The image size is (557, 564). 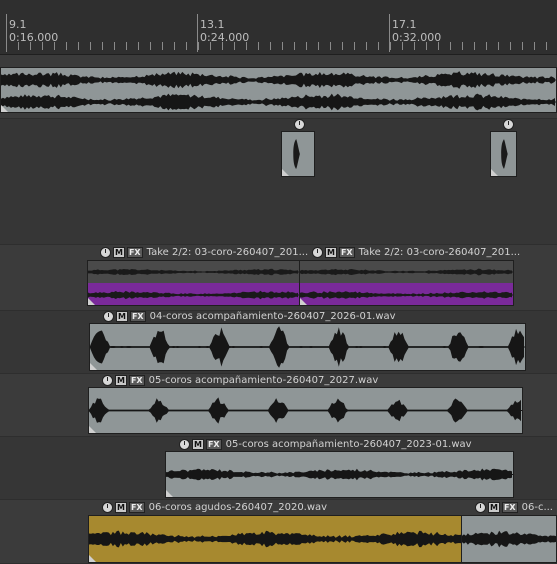 I want to click on item-title: 05-coros acompañamiento-260407_2027.wav, so click(x=263, y=380).